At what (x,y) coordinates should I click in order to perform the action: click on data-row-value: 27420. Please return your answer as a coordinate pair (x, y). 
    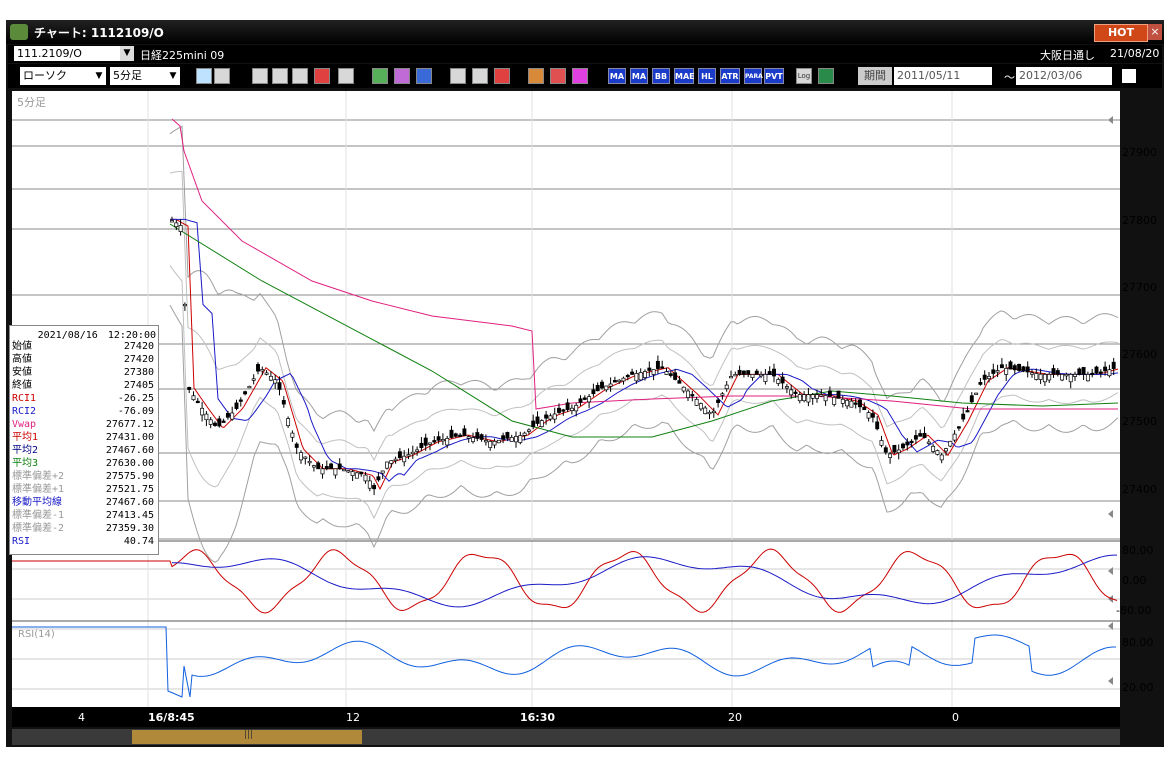
    Looking at the image, I should click on (138, 346).